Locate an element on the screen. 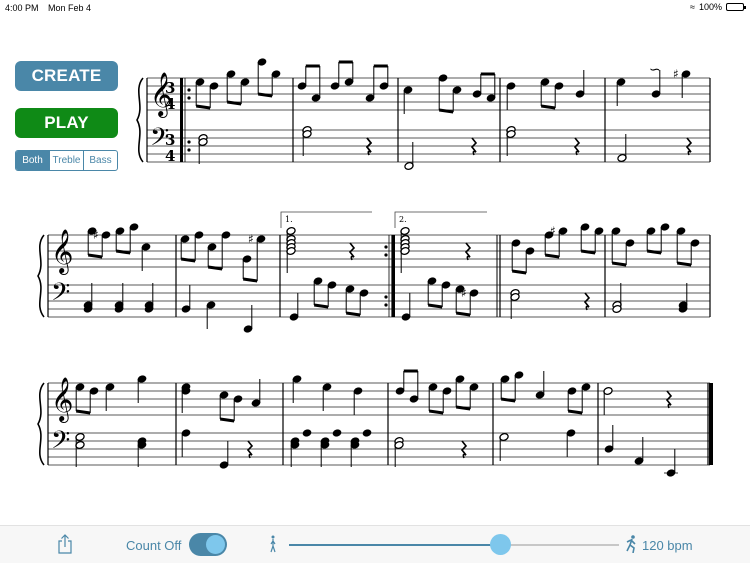 The image size is (750, 563). share-icon is located at coordinates (65, 546).